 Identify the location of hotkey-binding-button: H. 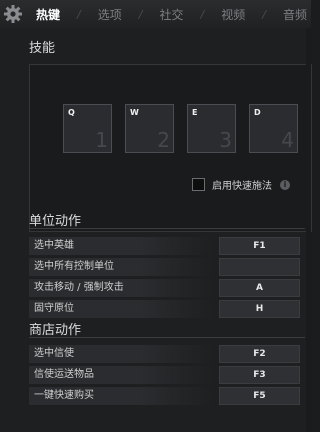
(259, 309).